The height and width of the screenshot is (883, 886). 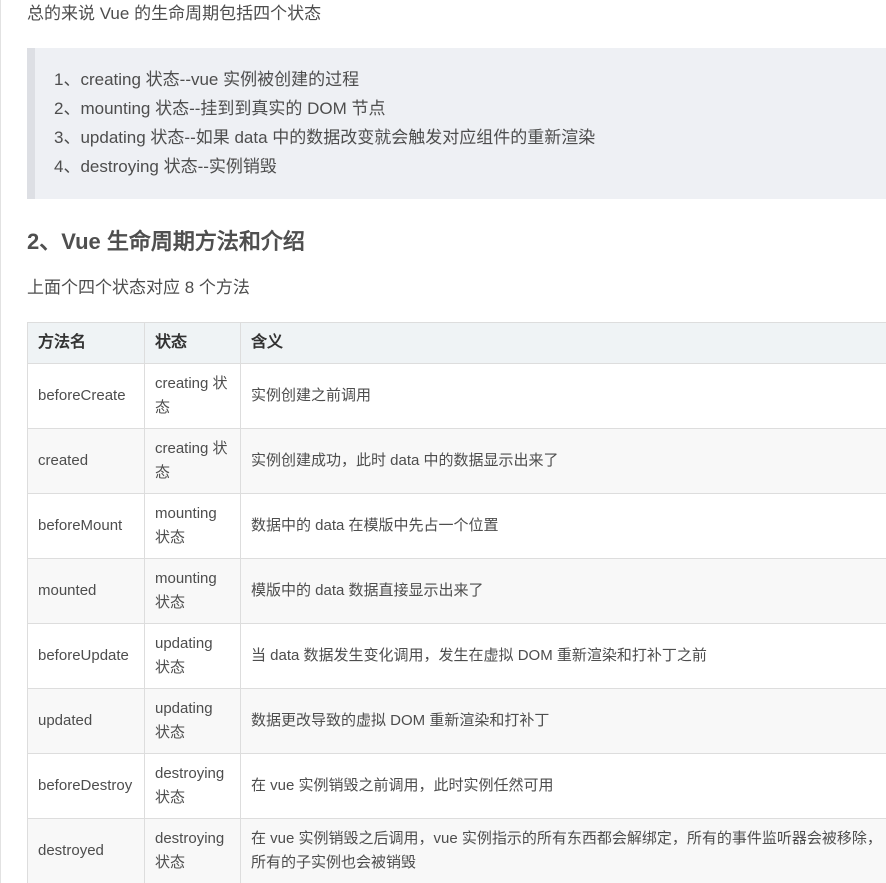 I want to click on method-name-cell: beforeDestroy, so click(x=86, y=786).